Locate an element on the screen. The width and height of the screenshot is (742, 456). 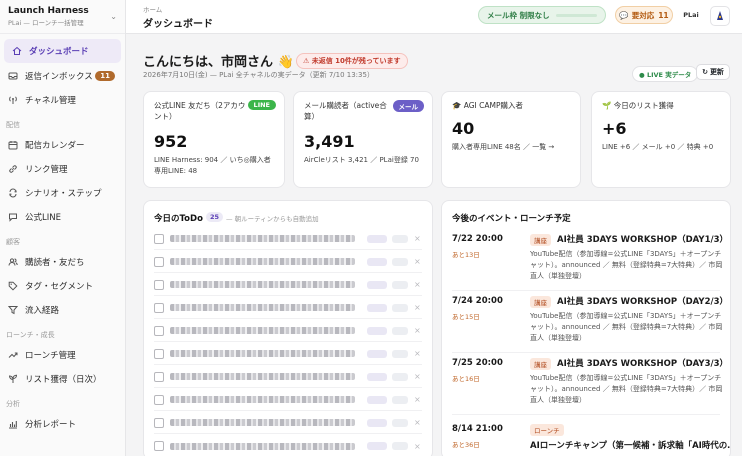
unreplied-alert: ⚠ 未返信 10件が残っています is located at coordinates (352, 61).